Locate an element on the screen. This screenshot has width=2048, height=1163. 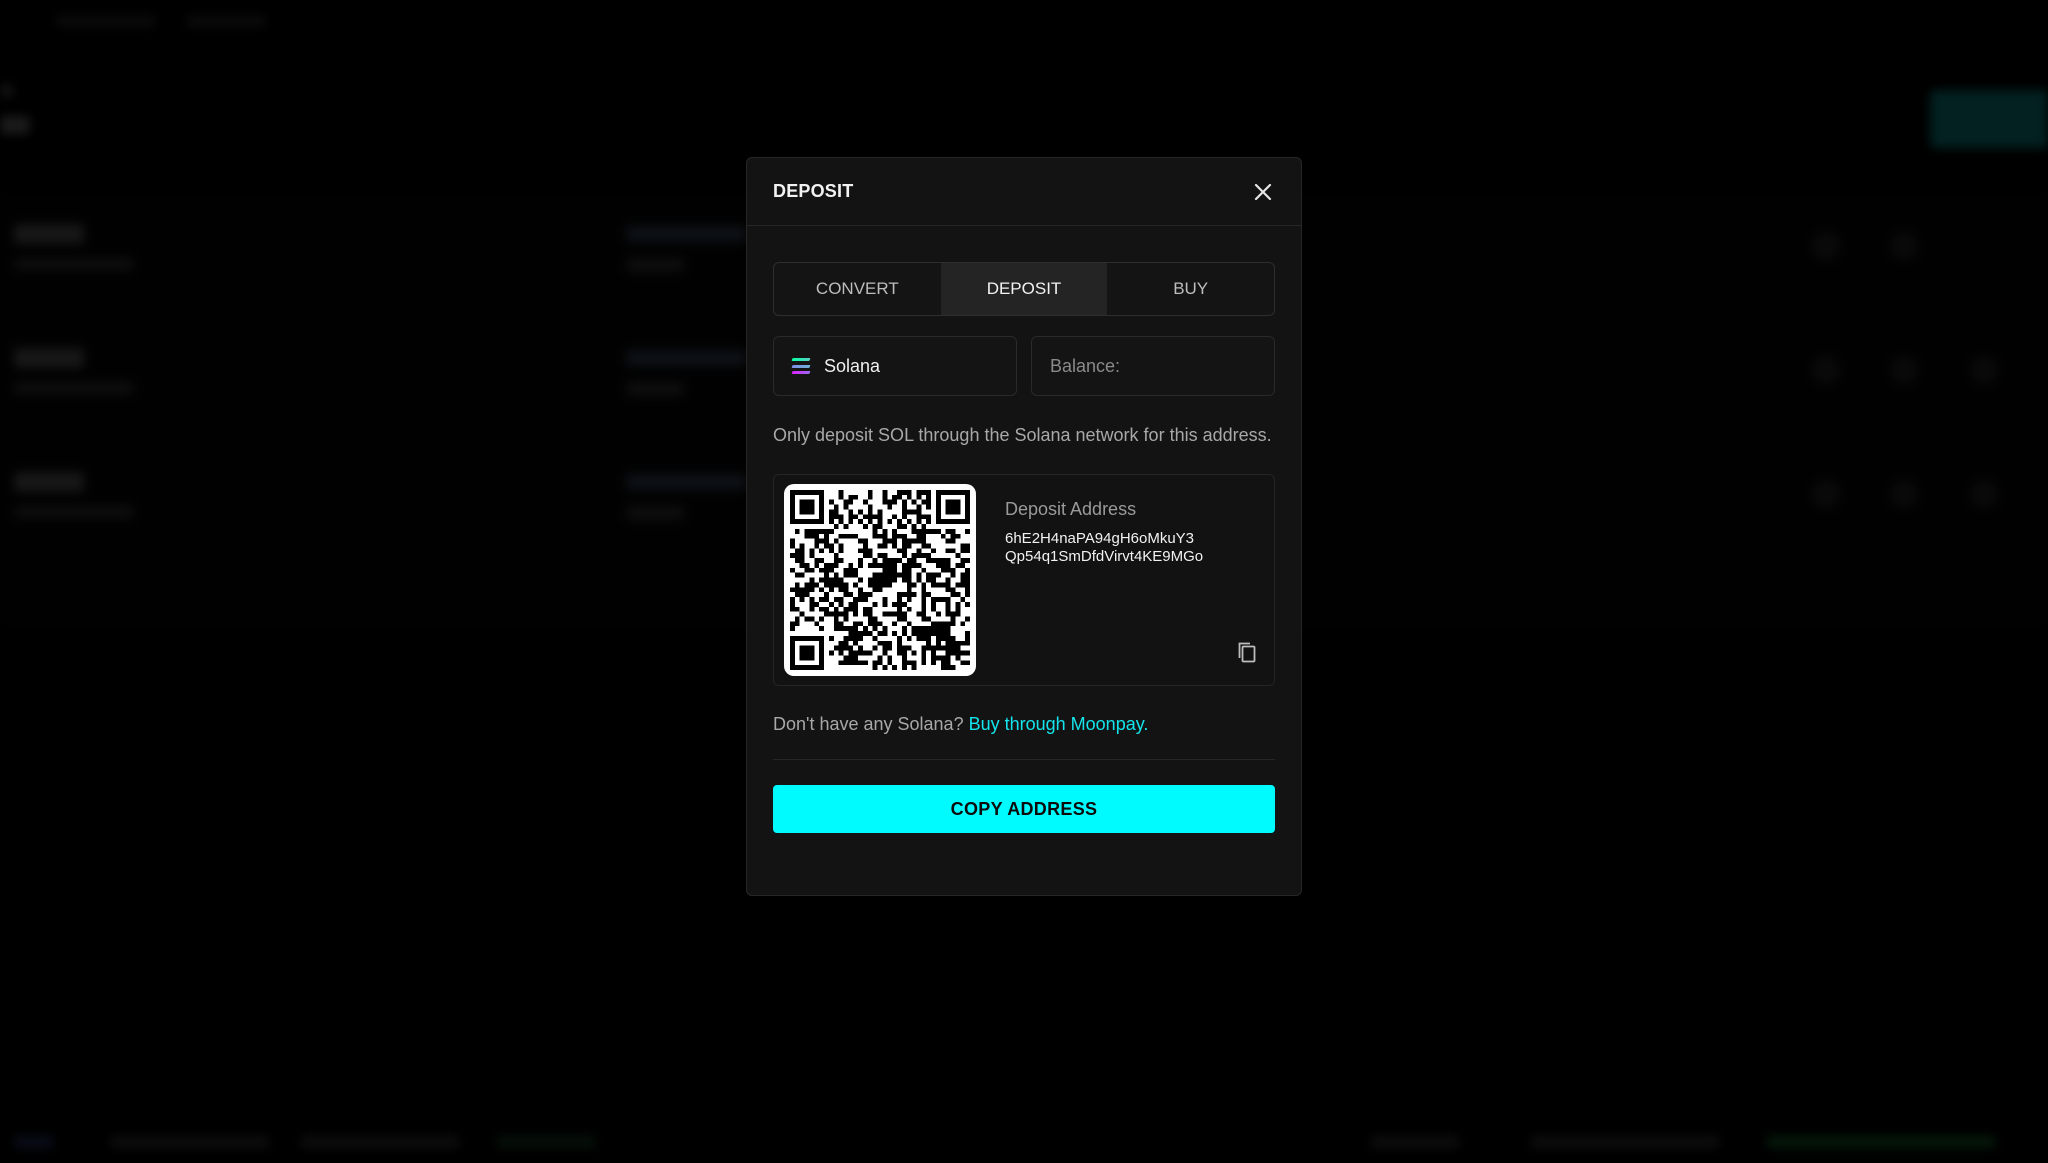
balance-field: Balance: is located at coordinates (1153, 366).